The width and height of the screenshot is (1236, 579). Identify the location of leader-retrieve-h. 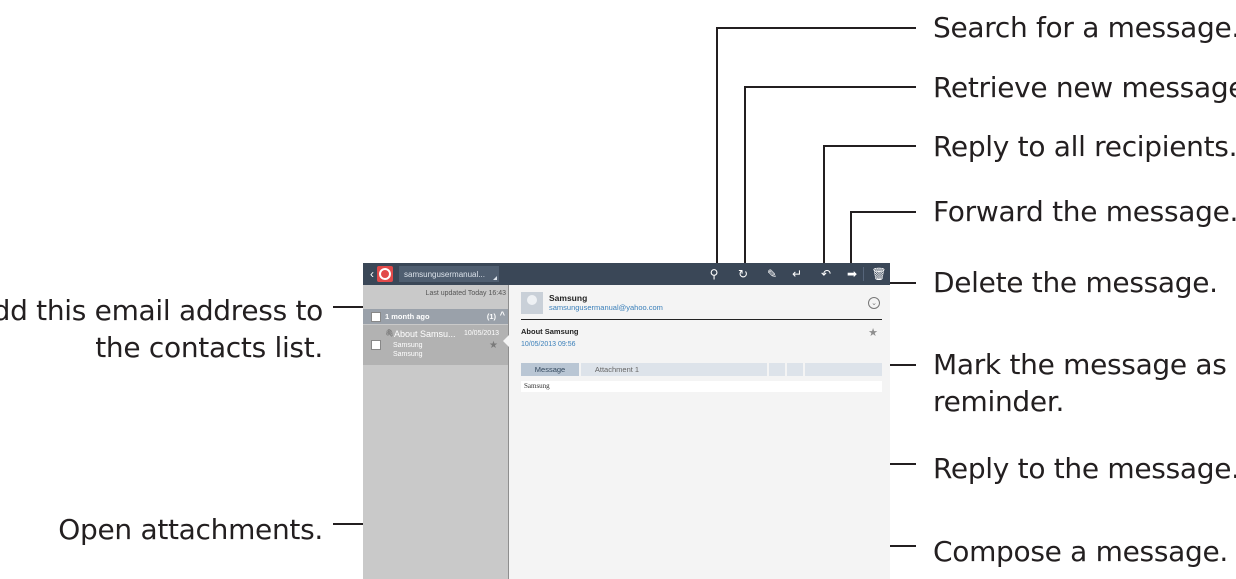
(830, 87).